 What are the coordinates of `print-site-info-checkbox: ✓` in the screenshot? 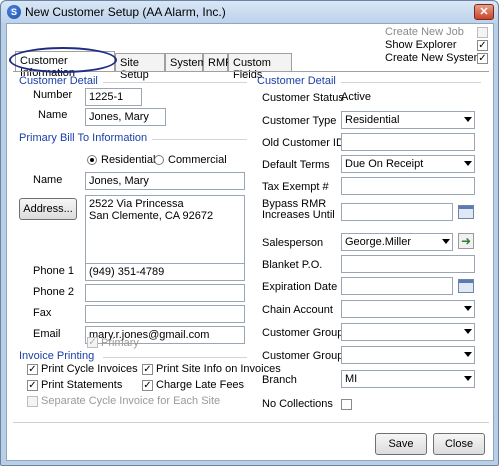 It's located at (147, 369).